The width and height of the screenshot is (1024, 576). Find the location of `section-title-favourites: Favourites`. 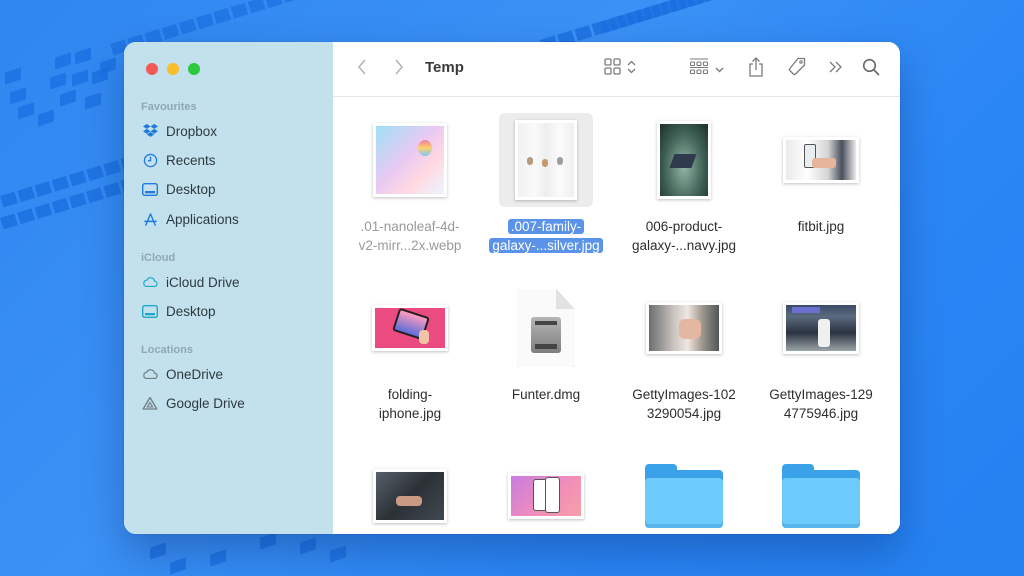

section-title-favourites: Favourites is located at coordinates (169, 107).